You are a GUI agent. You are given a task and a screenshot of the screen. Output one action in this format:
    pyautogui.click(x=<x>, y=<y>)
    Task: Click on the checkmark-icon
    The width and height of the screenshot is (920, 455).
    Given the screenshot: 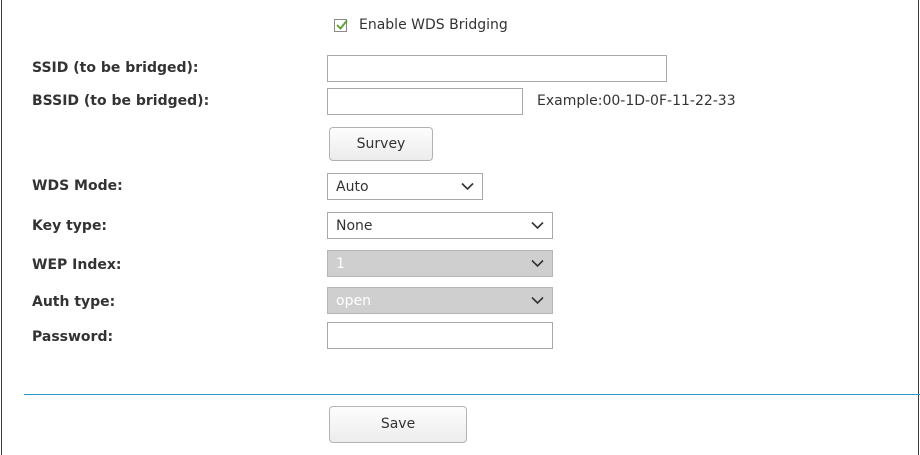 What is the action you would take?
    pyautogui.click(x=342, y=24)
    